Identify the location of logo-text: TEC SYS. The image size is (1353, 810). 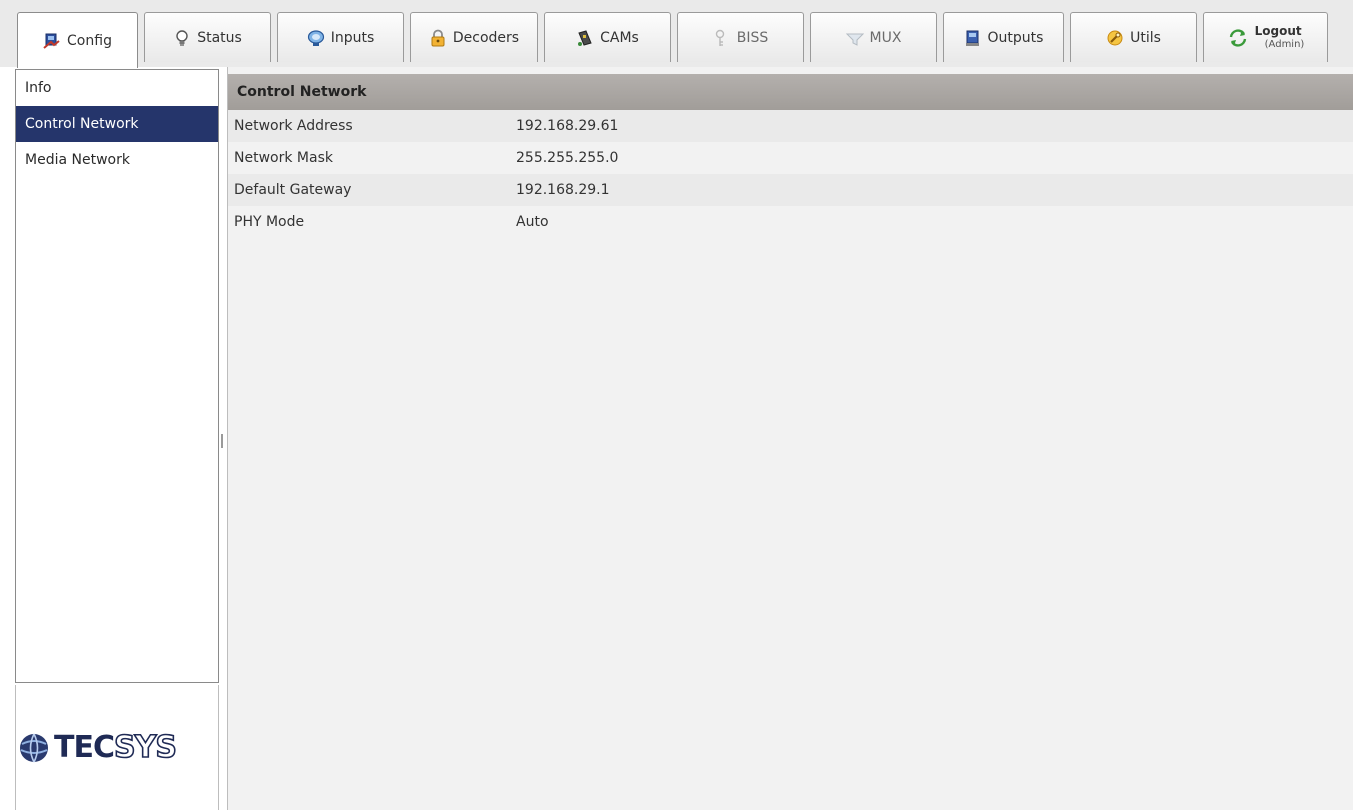
(116, 747).